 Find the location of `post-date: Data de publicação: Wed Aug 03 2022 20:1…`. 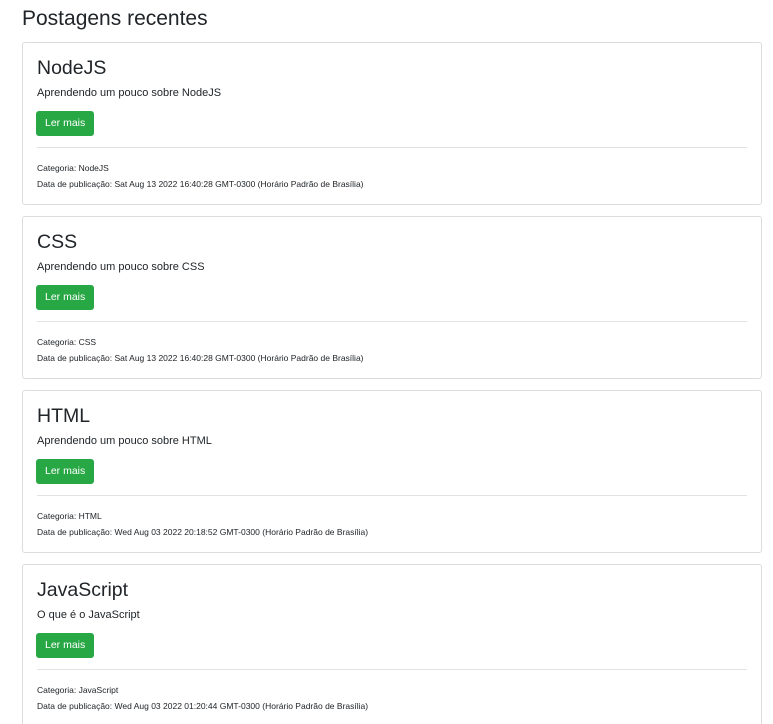

post-date: Data de publicação: Wed Aug 03 2022 20:1… is located at coordinates (203, 532).